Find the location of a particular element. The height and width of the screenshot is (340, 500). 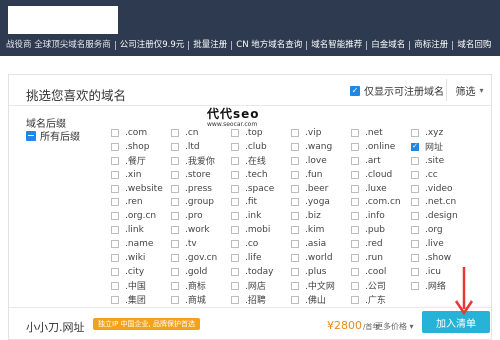

suffix-option: .top is located at coordinates (261, 133).